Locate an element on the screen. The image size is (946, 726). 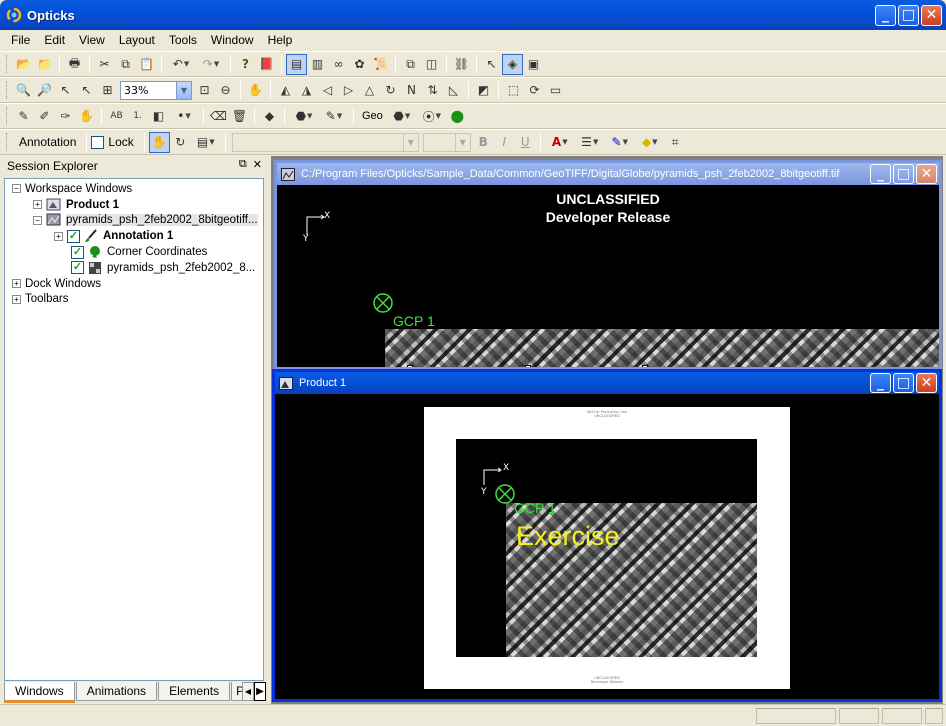
zoom-point-in-icon: ↖ is located at coordinates (65, 90).